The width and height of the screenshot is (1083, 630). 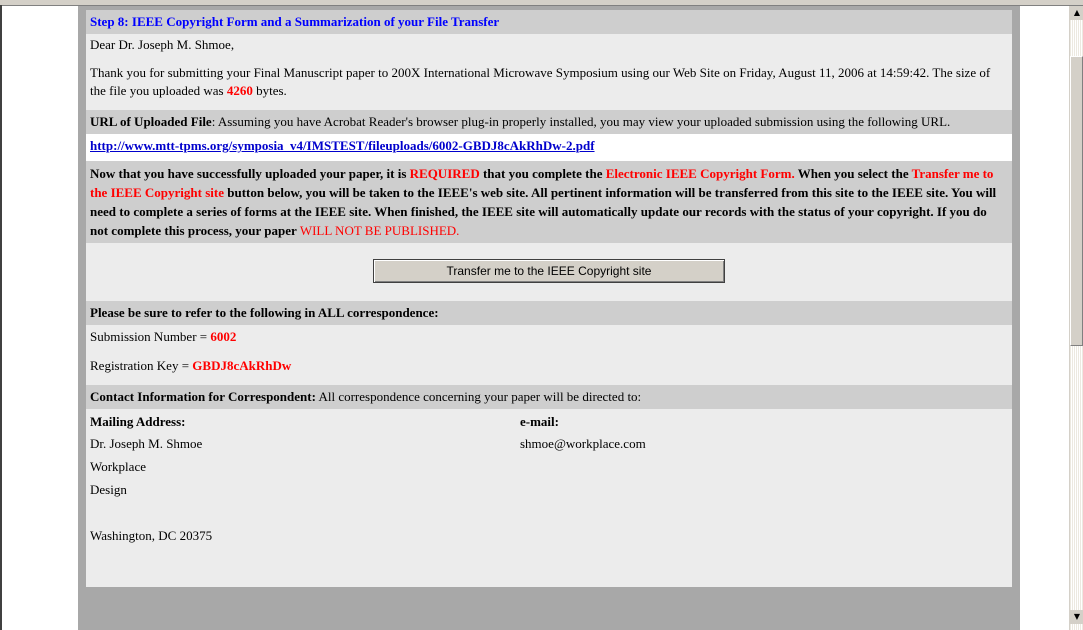 I want to click on address-line: Dr. Joseph M. Shmoe, so click(x=146, y=443).